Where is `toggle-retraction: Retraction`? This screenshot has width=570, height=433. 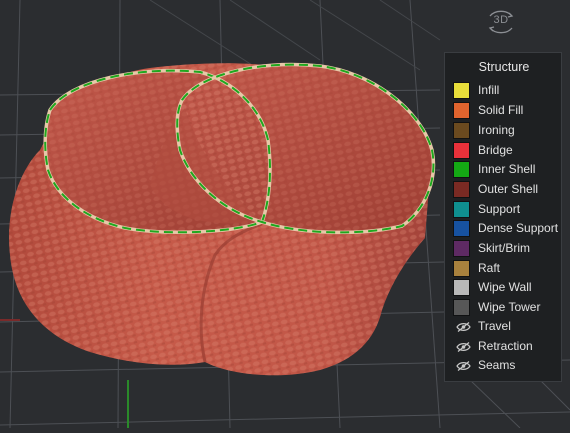 toggle-retraction: Retraction is located at coordinates (507, 346).